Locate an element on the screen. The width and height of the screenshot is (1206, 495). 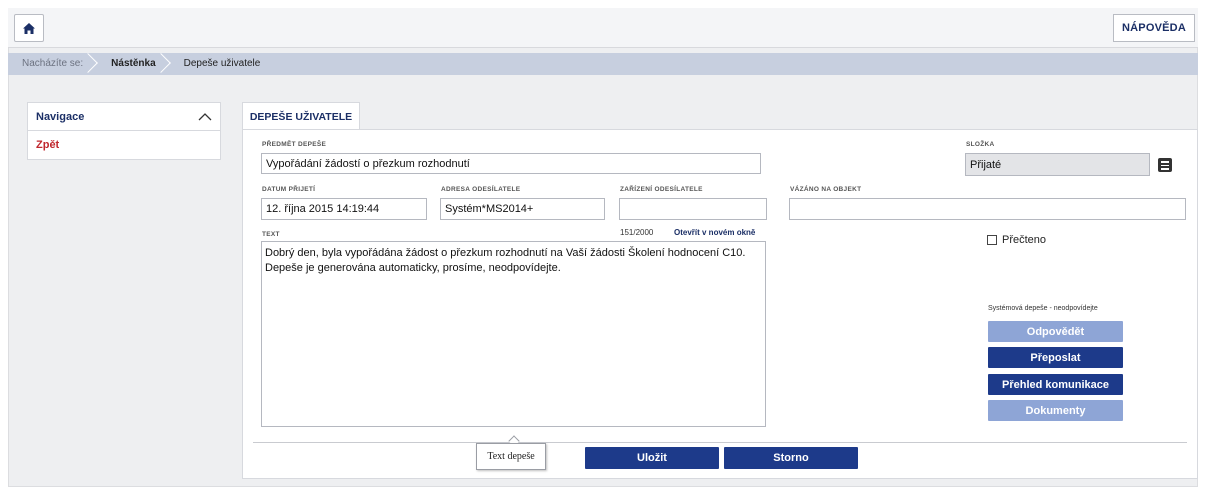
save-button: Uložit is located at coordinates (652, 458).